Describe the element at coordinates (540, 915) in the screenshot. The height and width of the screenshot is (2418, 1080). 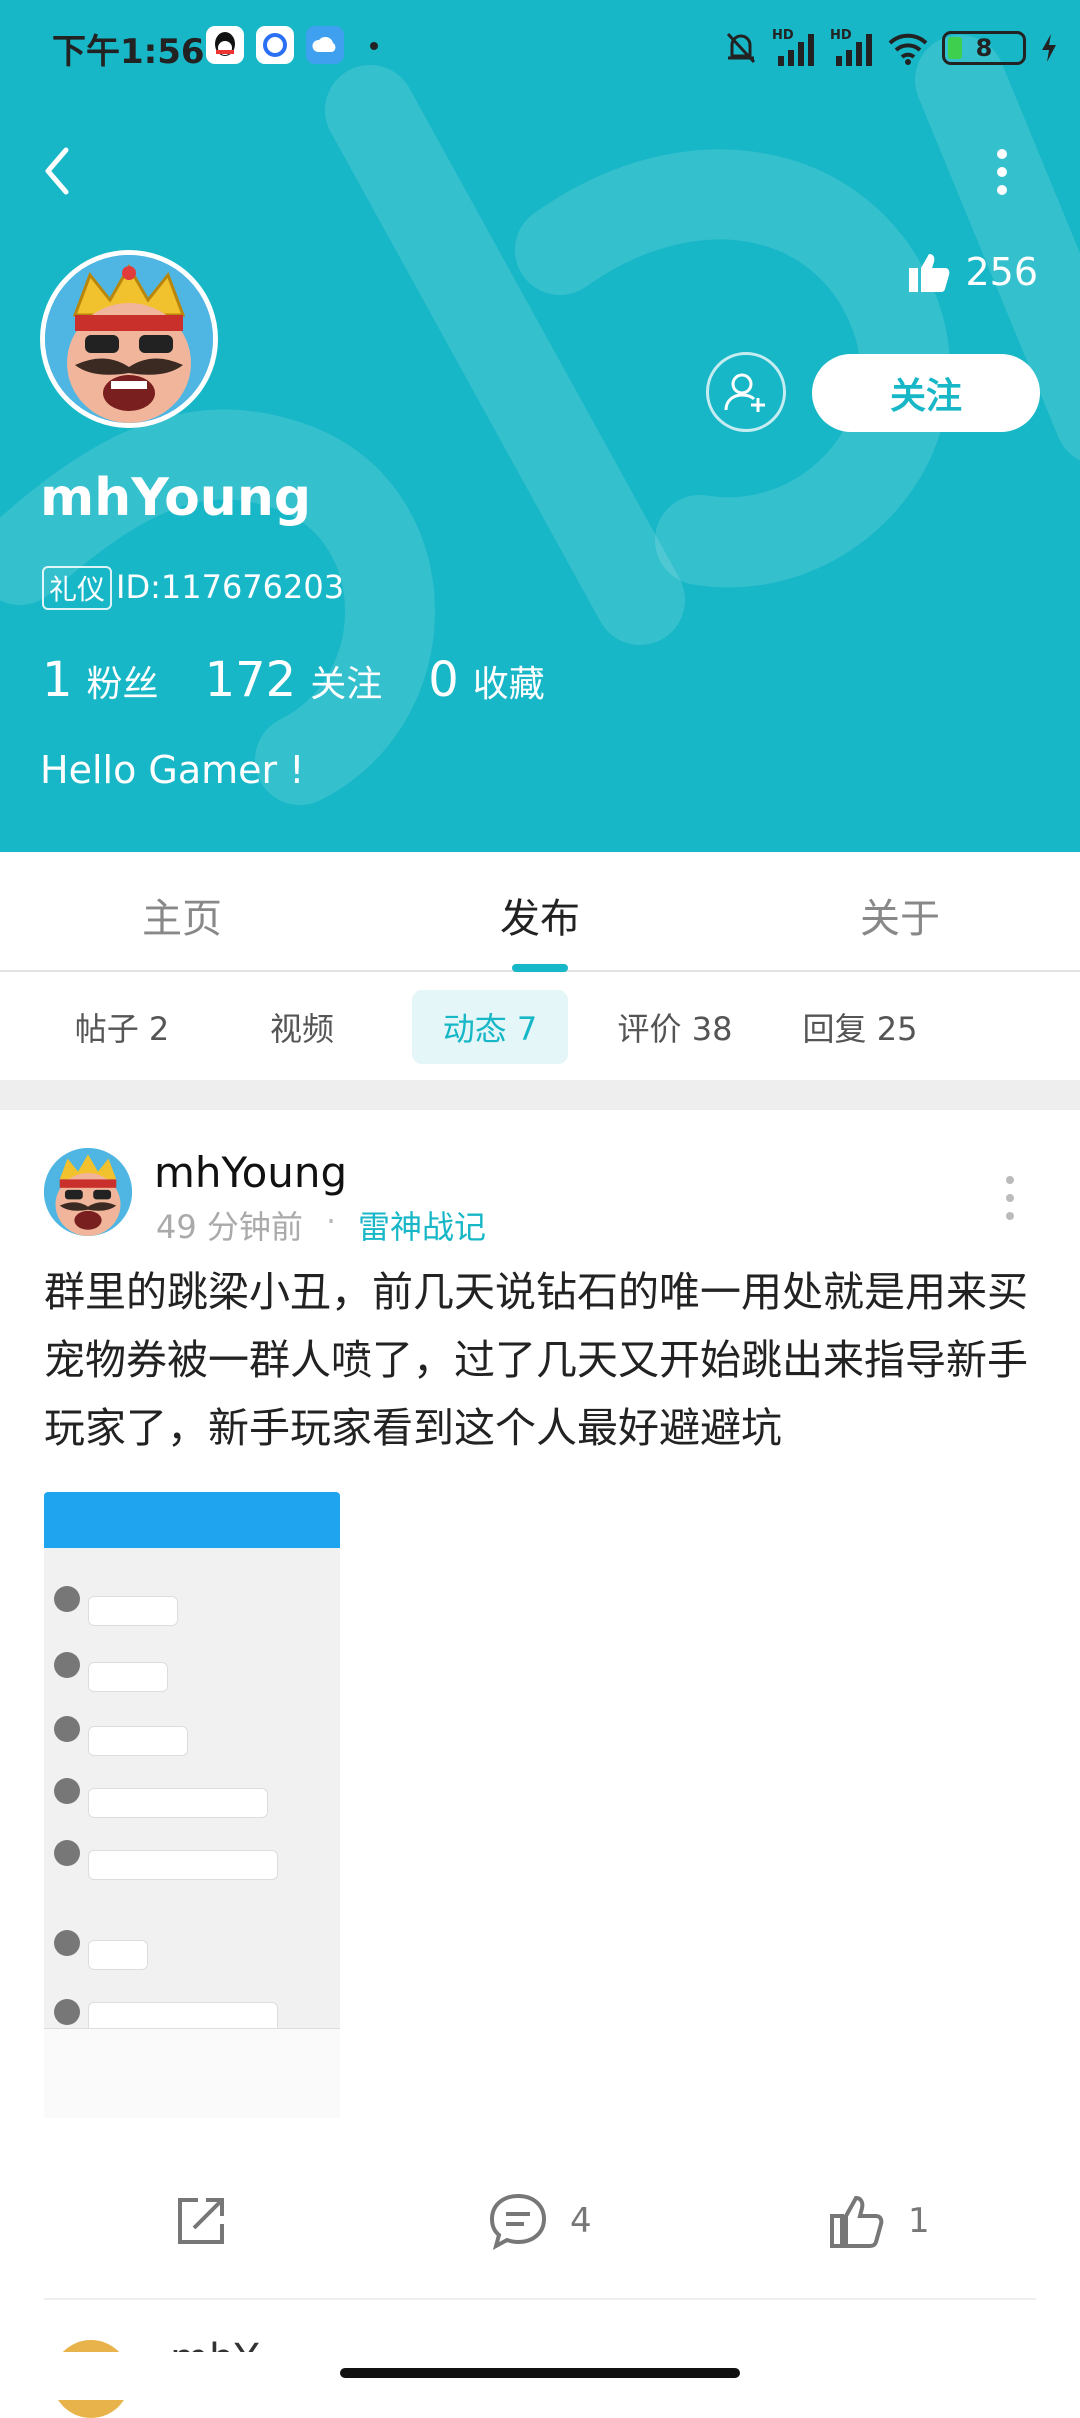
I see `tab-posts: 发布` at that location.